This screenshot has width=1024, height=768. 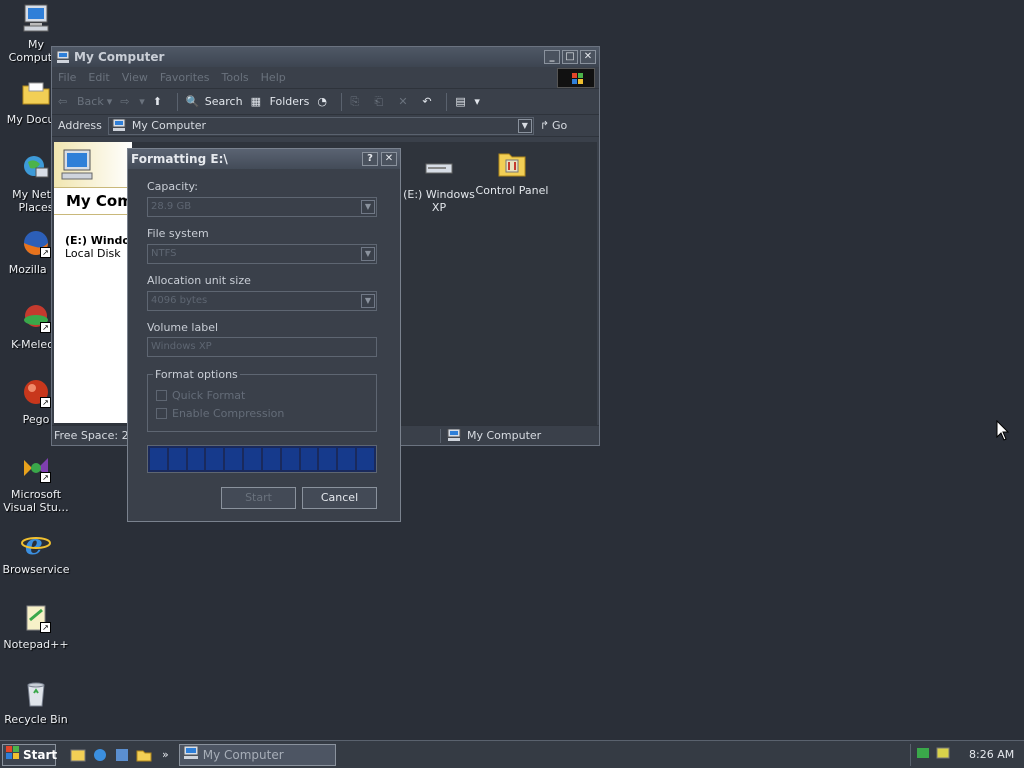 What do you see at coordinates (322, 101) in the screenshot?
I see `history-icon: ◔` at bounding box center [322, 101].